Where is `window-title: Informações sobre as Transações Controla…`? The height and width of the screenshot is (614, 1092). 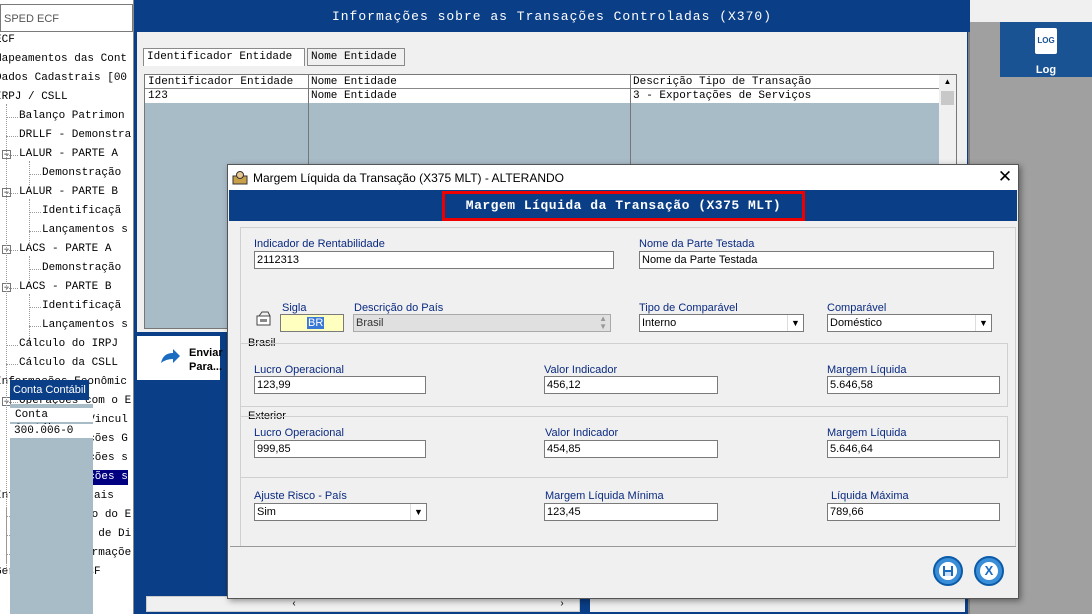 window-title: Informações sobre as Transações Controla… is located at coordinates (552, 16).